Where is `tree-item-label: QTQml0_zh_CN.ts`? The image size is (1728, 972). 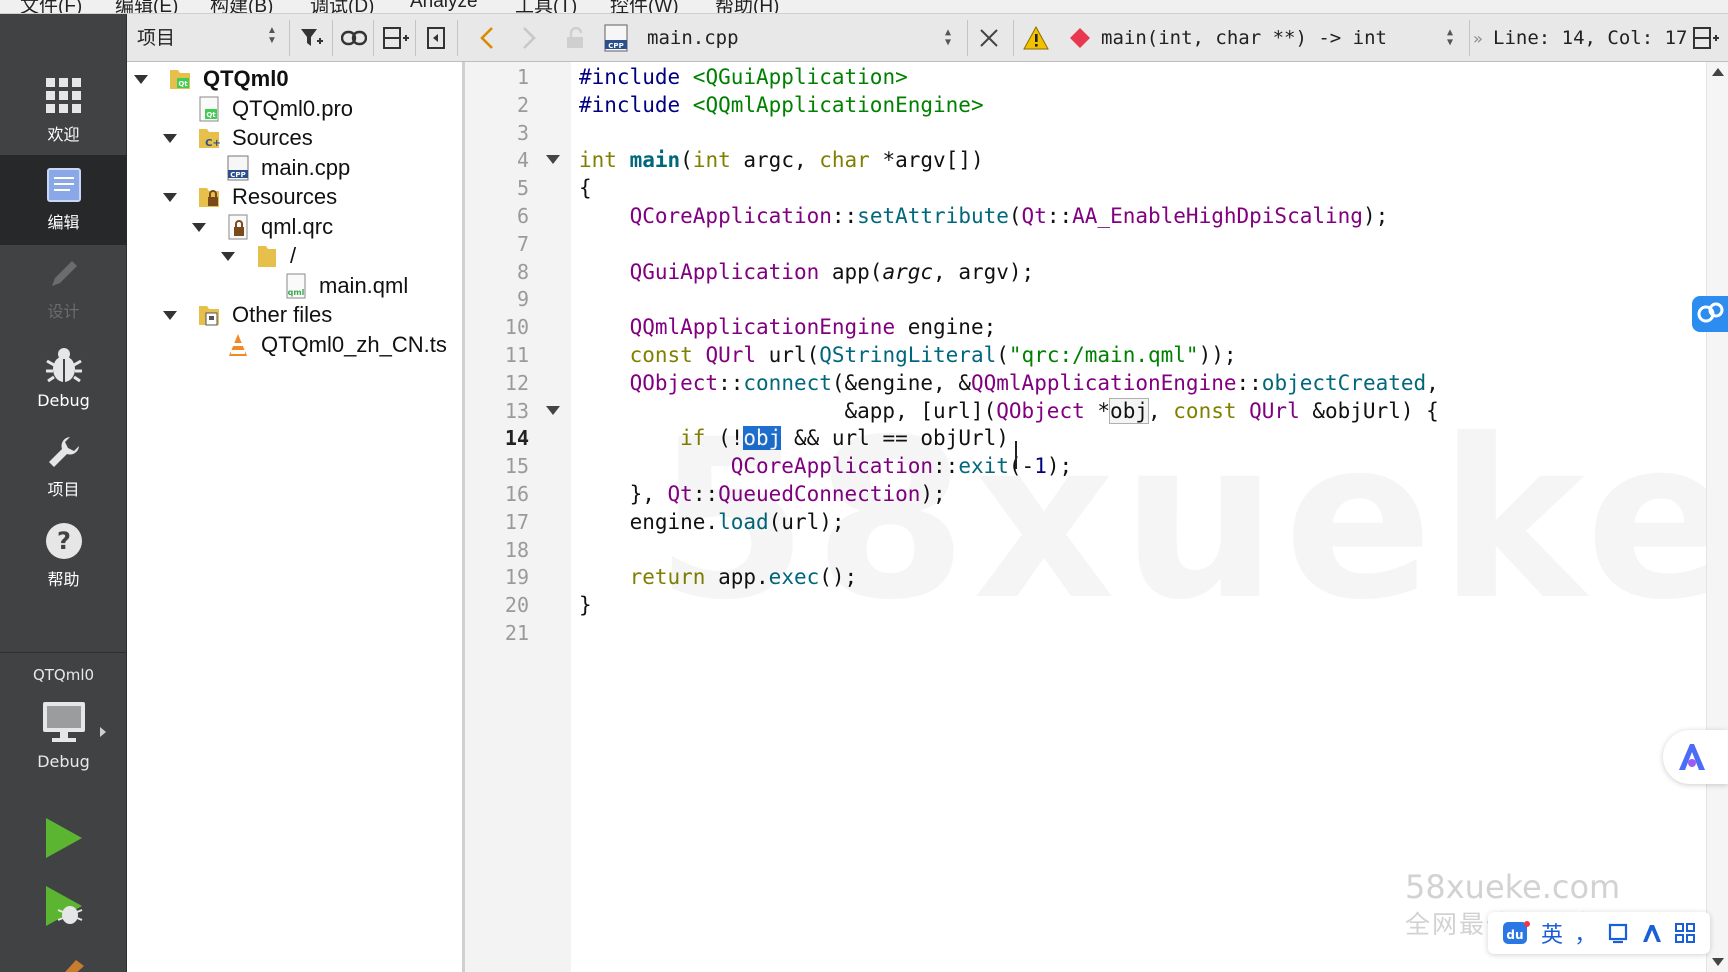 tree-item-label: QTQml0_zh_CN.ts is located at coordinates (354, 344).